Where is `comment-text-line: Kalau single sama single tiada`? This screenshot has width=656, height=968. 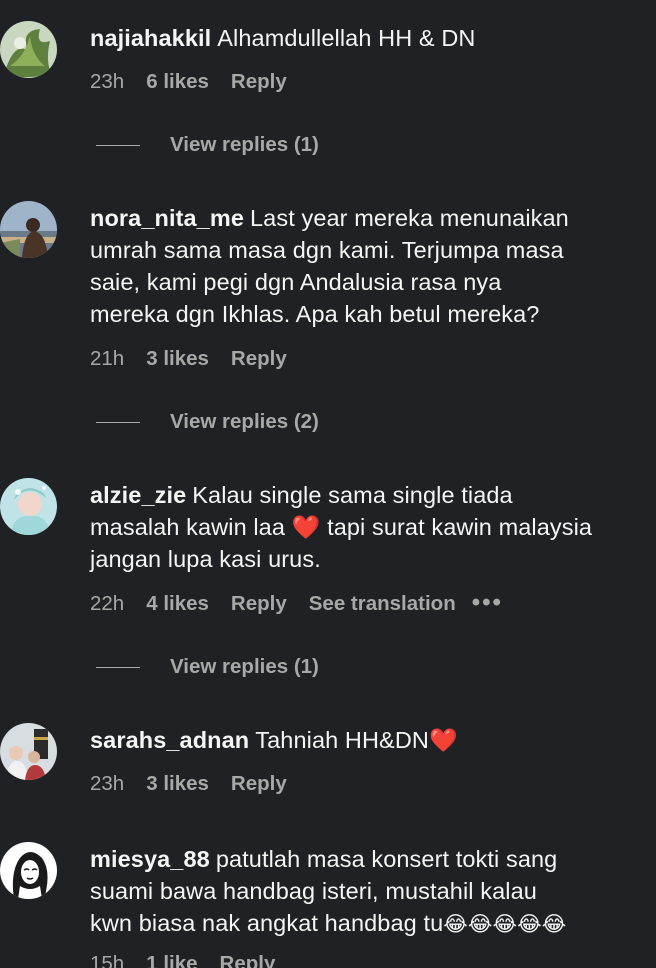
comment-text-line: Kalau single sama single tiada is located at coordinates (352, 495).